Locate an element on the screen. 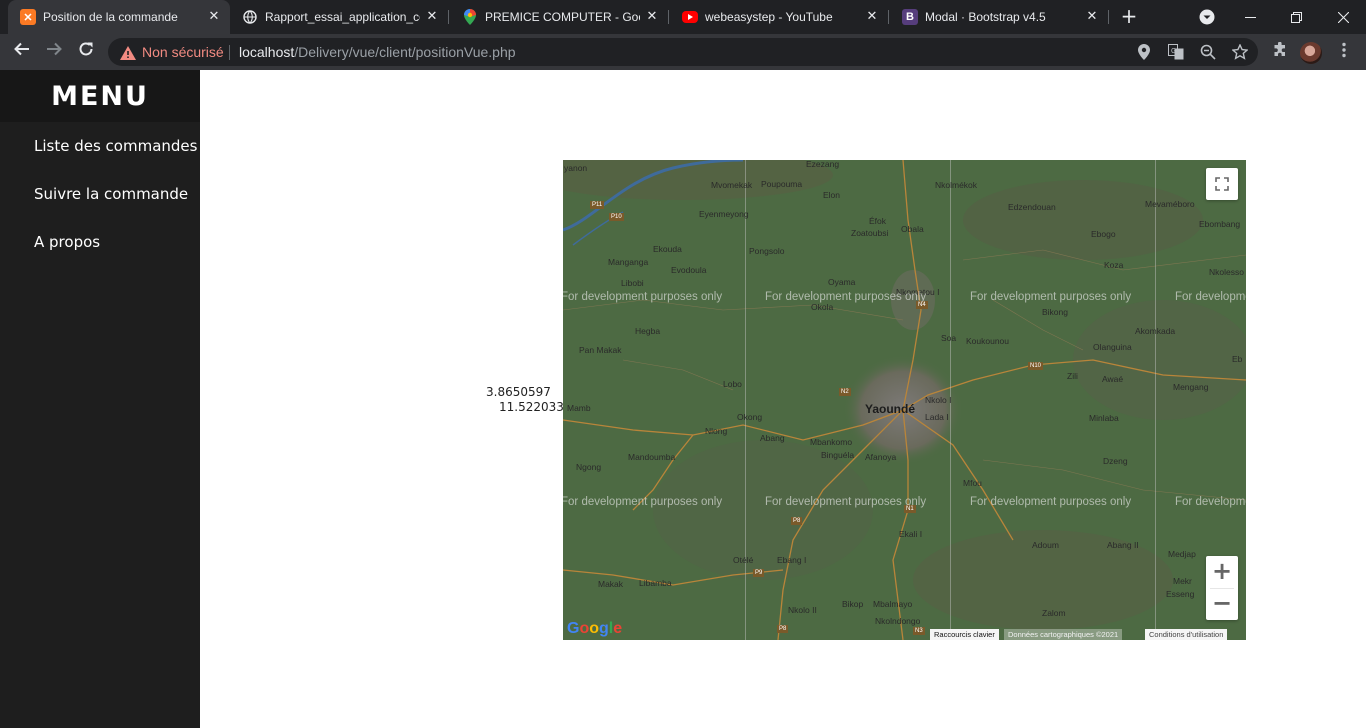 The width and height of the screenshot is (1366, 728). terms-of-use-link: Conditions d'utilisation is located at coordinates (1186, 634).